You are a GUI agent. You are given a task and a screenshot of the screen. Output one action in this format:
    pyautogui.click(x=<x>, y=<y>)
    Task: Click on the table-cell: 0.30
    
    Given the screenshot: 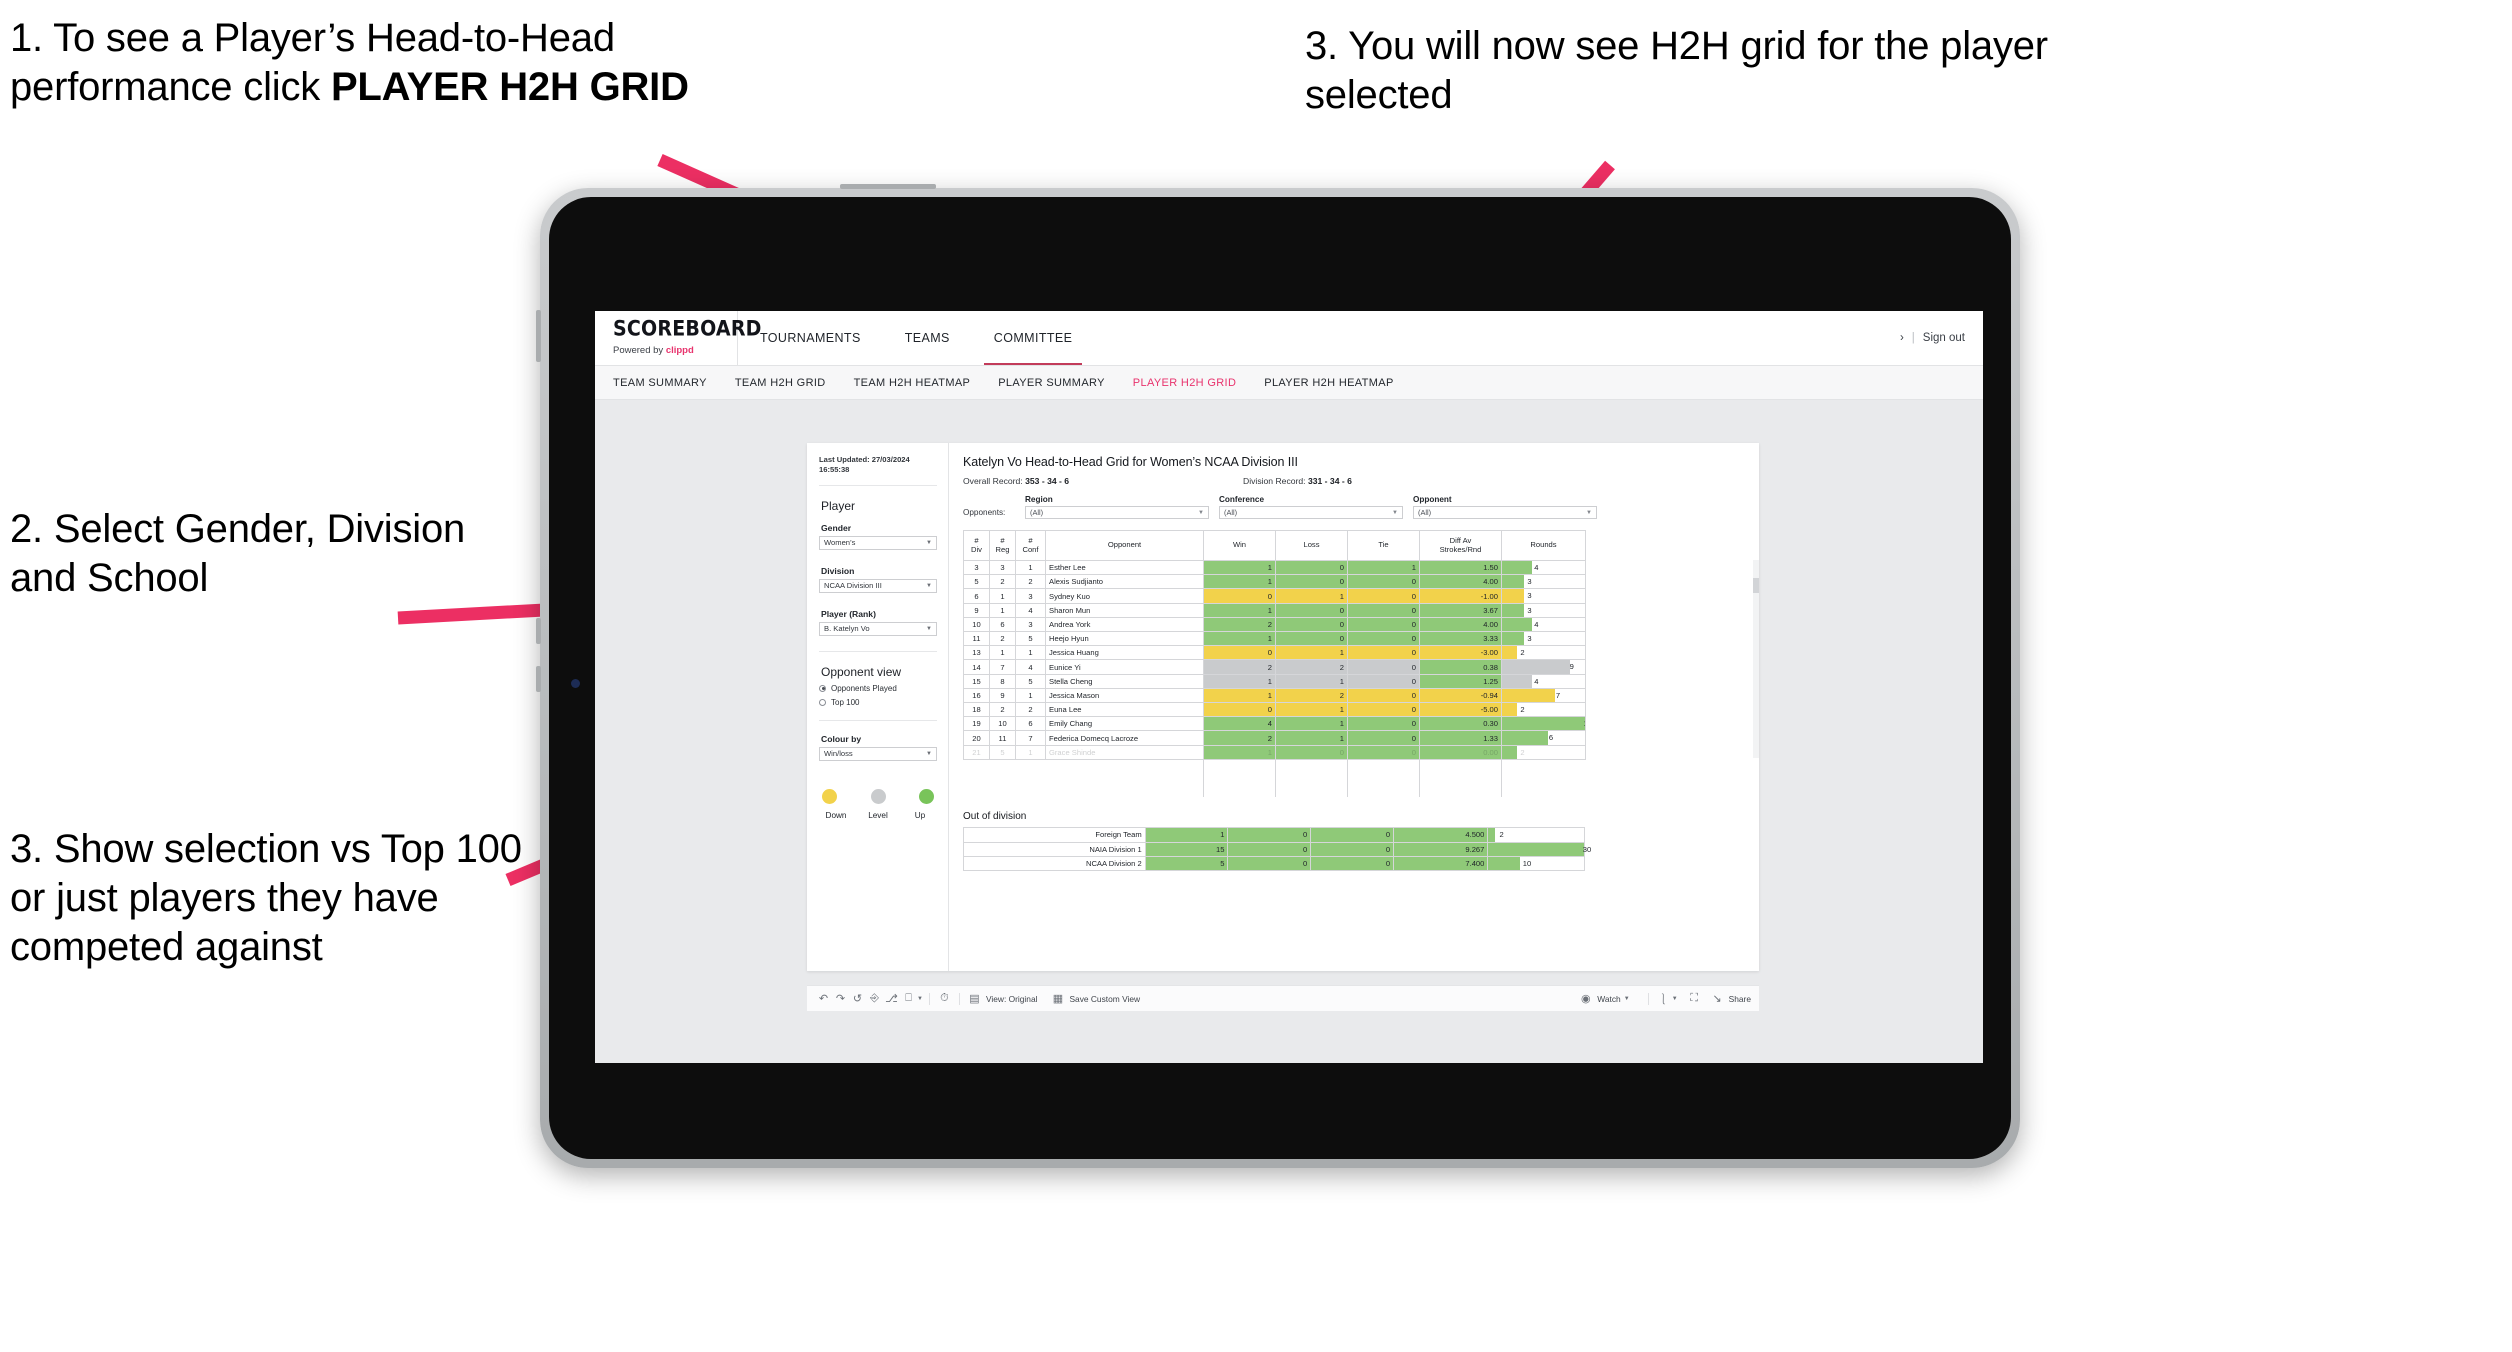 What is the action you would take?
    pyautogui.click(x=1460, y=724)
    